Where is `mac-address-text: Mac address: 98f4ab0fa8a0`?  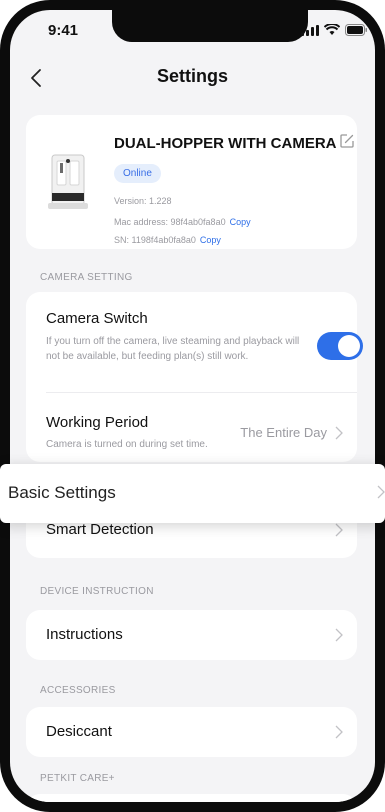
mac-address-text: Mac address: 98f4ab0fa8a0 is located at coordinates (170, 222).